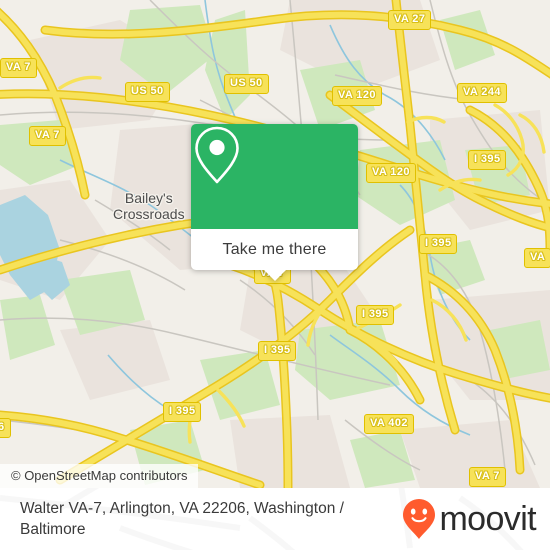  What do you see at coordinates (375, 315) in the screenshot?
I see `road-shield-i395-c: I 395` at bounding box center [375, 315].